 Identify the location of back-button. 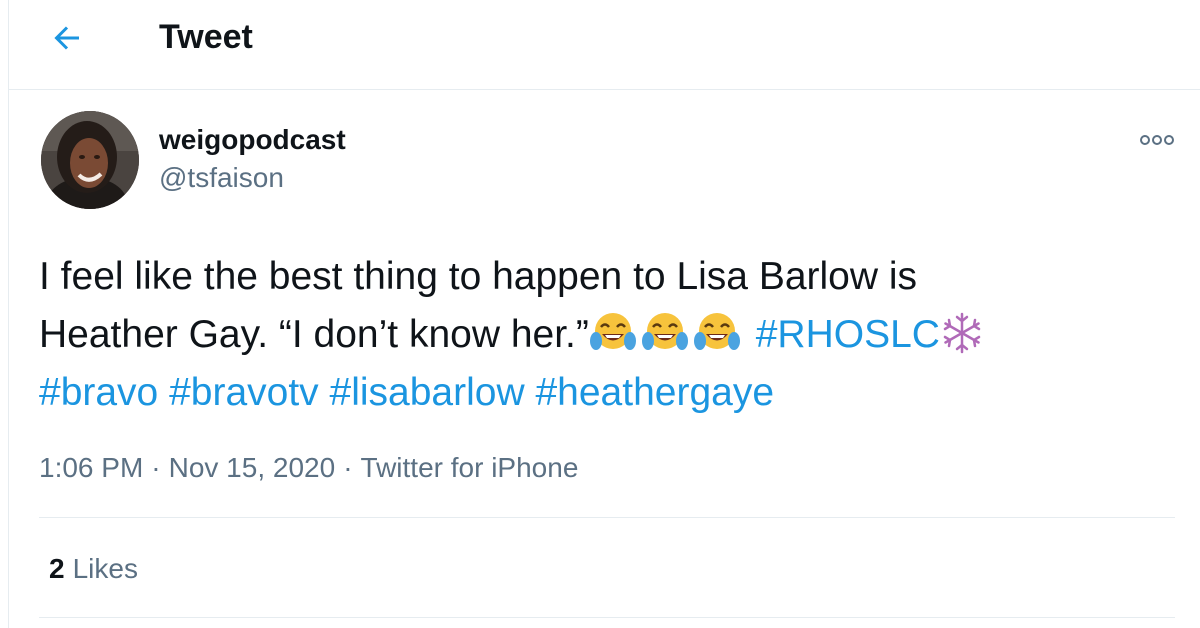
(69, 38).